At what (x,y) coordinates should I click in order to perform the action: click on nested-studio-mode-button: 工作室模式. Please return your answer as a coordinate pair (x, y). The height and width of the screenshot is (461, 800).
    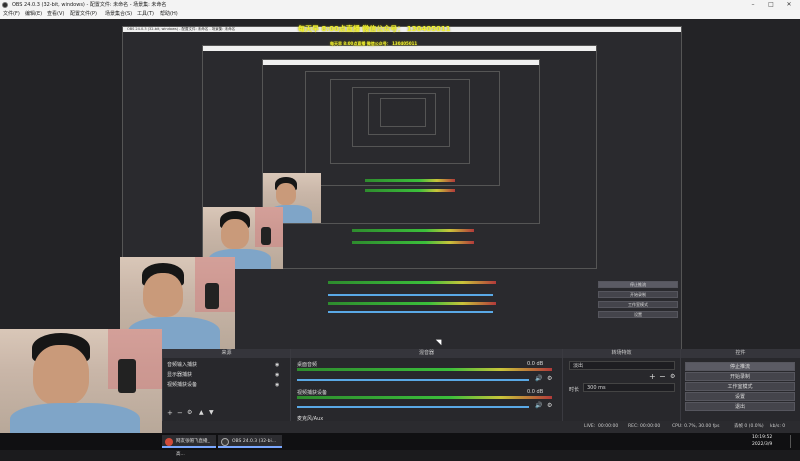
    Looking at the image, I should click on (638, 304).